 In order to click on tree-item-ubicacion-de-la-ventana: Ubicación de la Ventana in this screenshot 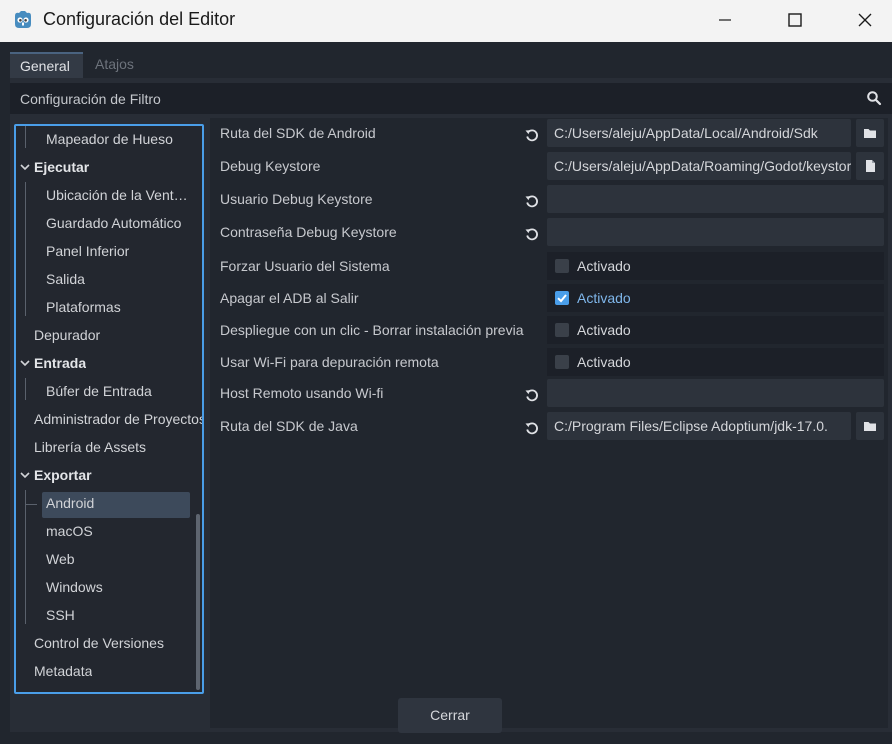, I will do `click(103, 196)`.